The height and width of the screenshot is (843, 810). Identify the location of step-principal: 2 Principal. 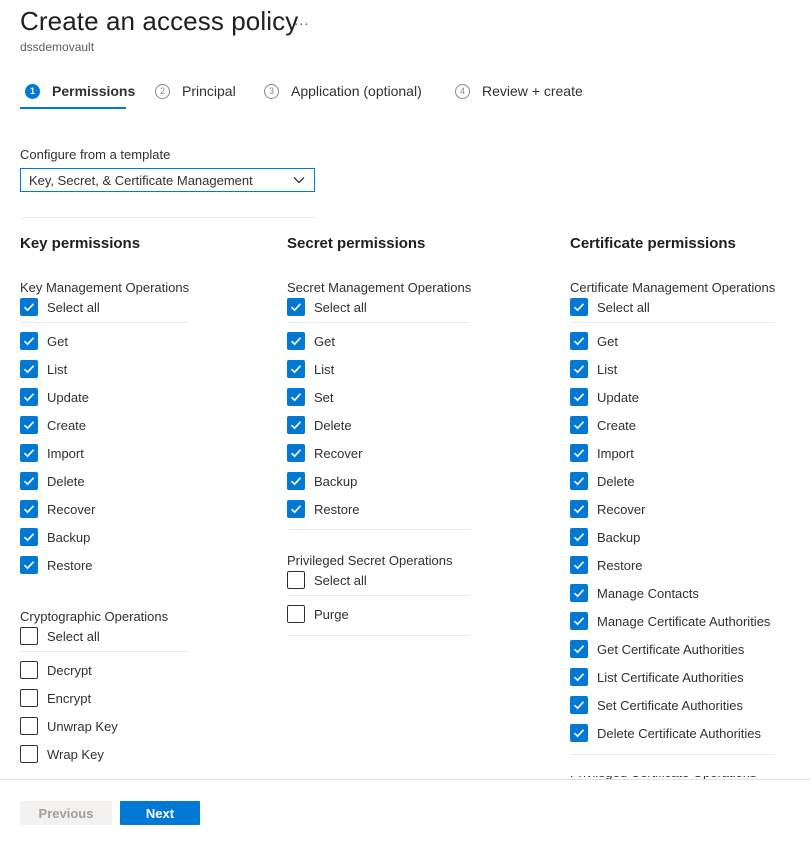
(195, 91).